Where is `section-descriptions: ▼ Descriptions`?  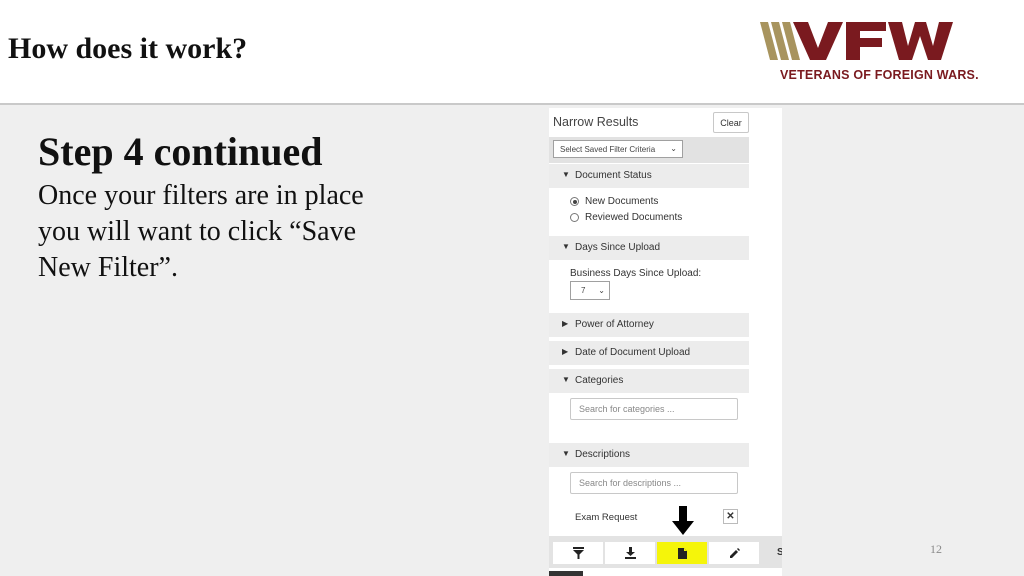
section-descriptions: ▼ Descriptions is located at coordinates (649, 455).